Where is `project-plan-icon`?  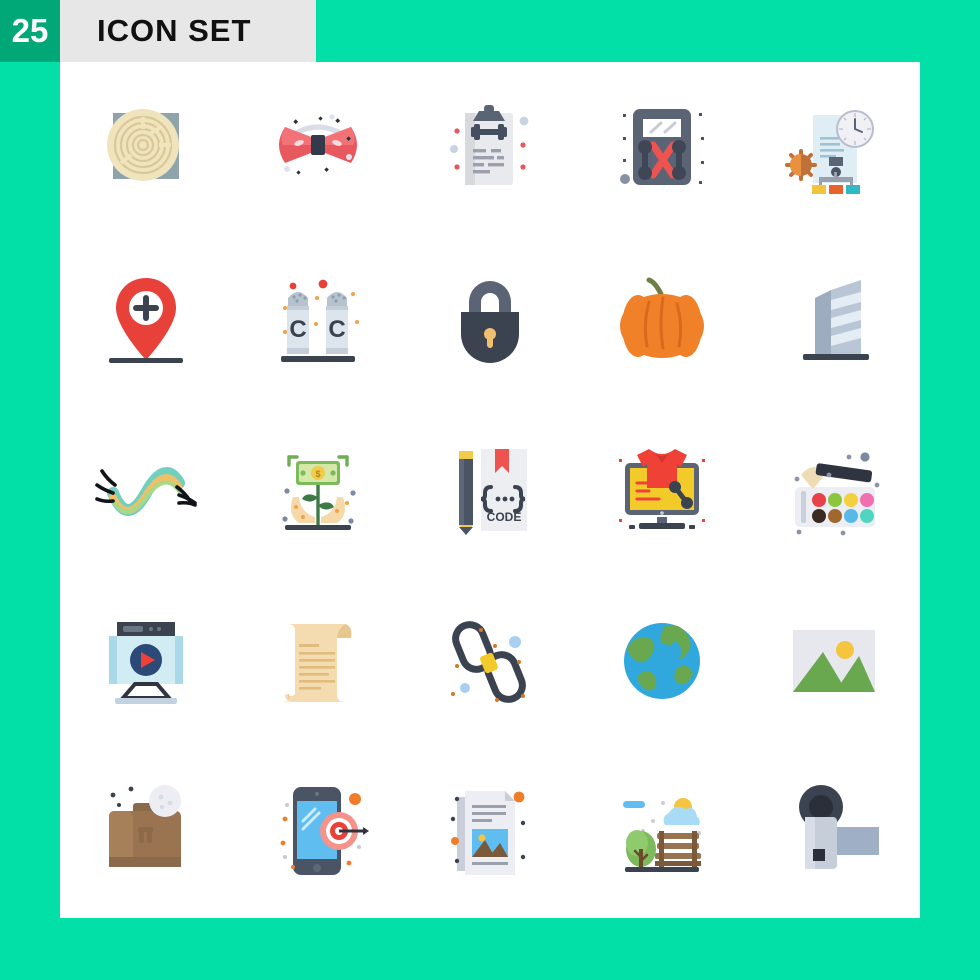
project-plan-icon is located at coordinates (829, 151).